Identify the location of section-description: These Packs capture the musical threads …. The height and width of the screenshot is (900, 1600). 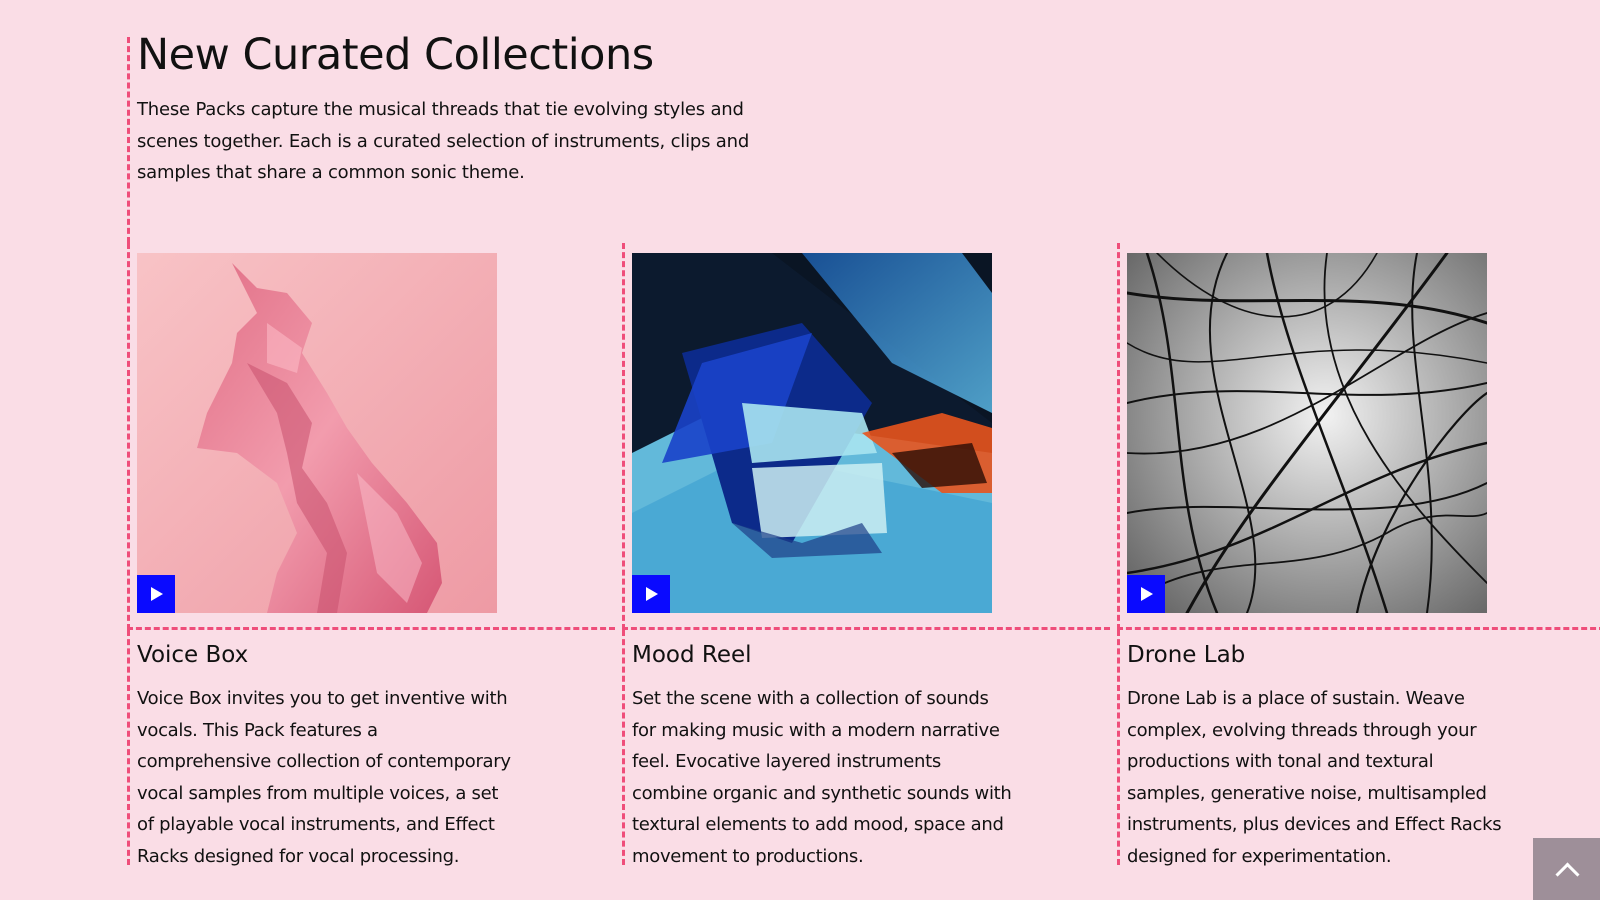
(443, 141).